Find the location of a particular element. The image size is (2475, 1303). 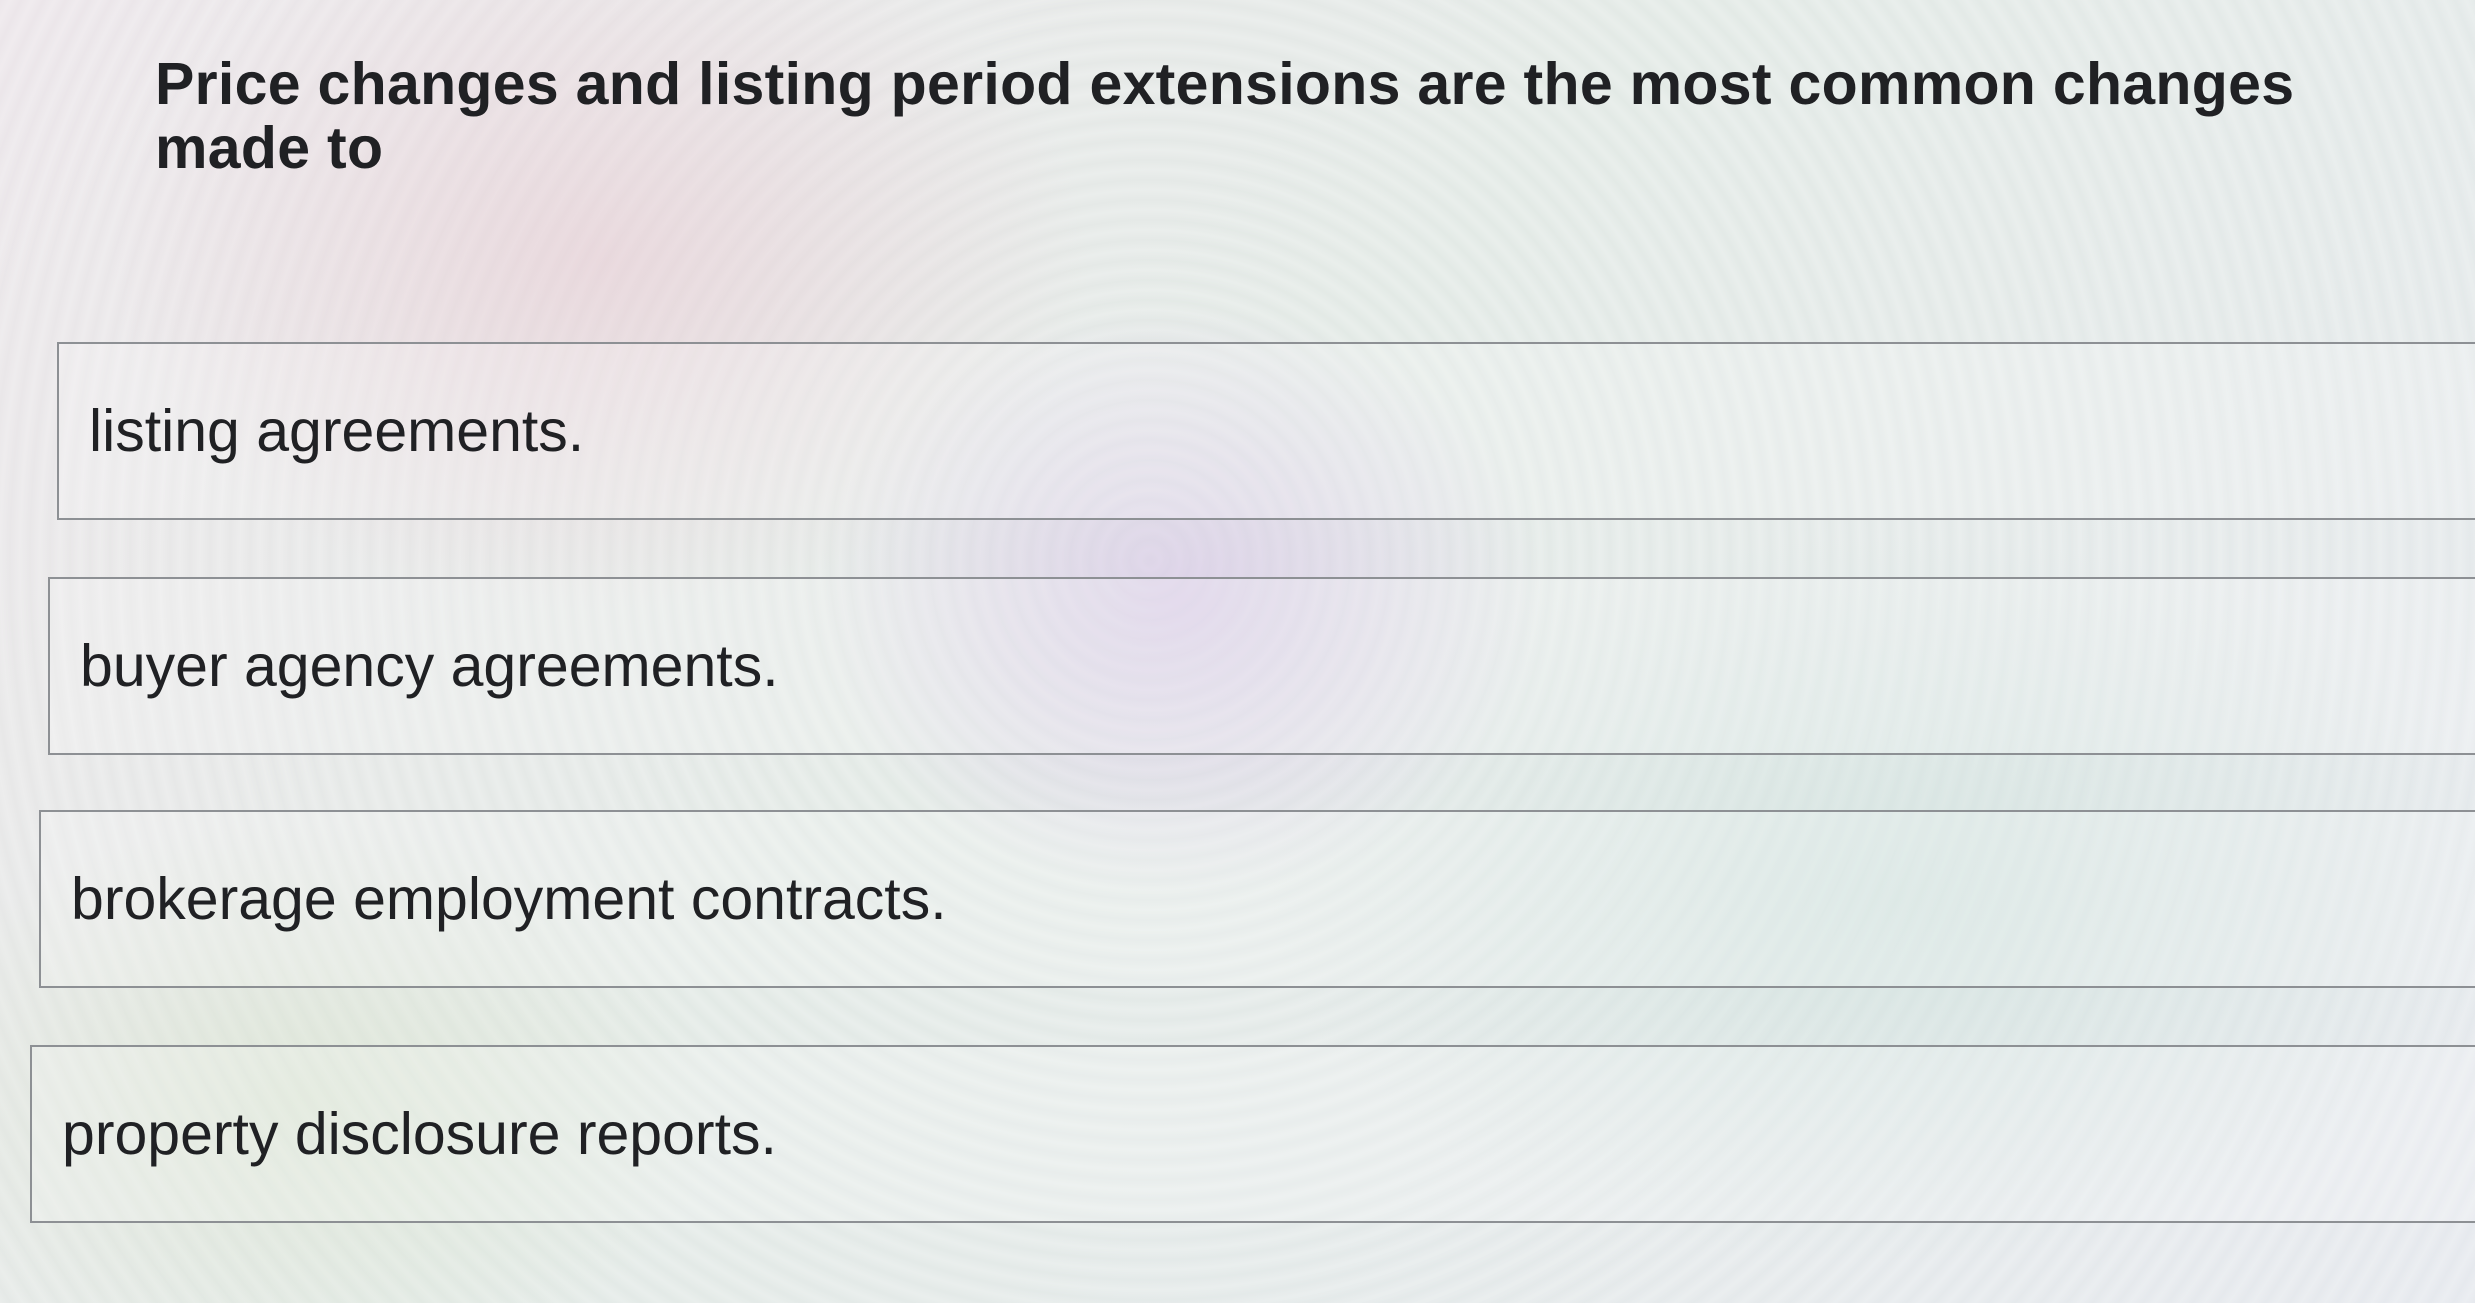

answer-option-4: property disclosure reports. is located at coordinates (1252, 1134).